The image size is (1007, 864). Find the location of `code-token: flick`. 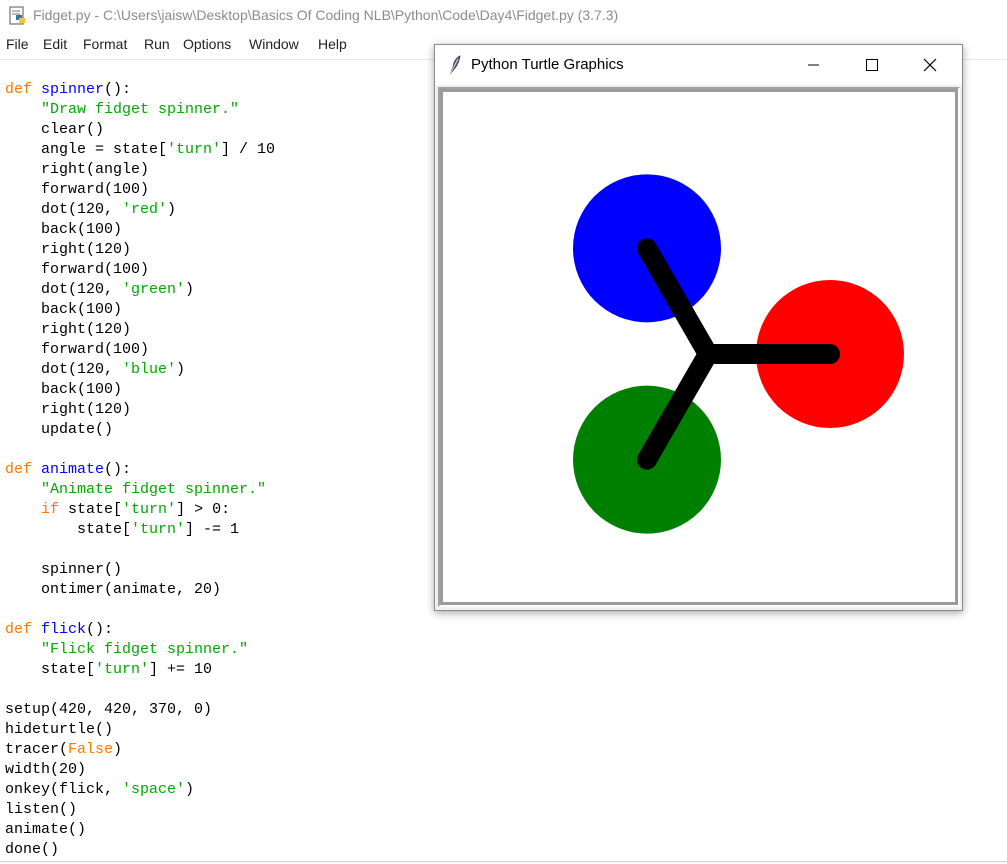

code-token: flick is located at coordinates (64, 629).